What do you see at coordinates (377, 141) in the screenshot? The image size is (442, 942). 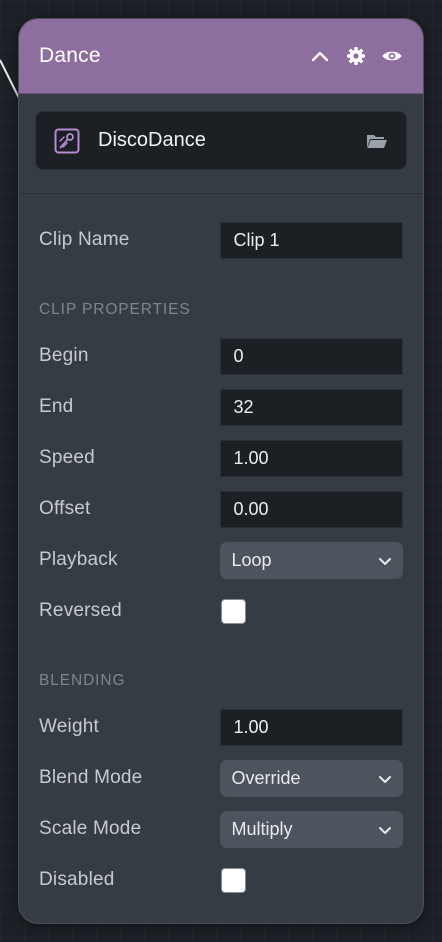 I see `folder-icon` at bounding box center [377, 141].